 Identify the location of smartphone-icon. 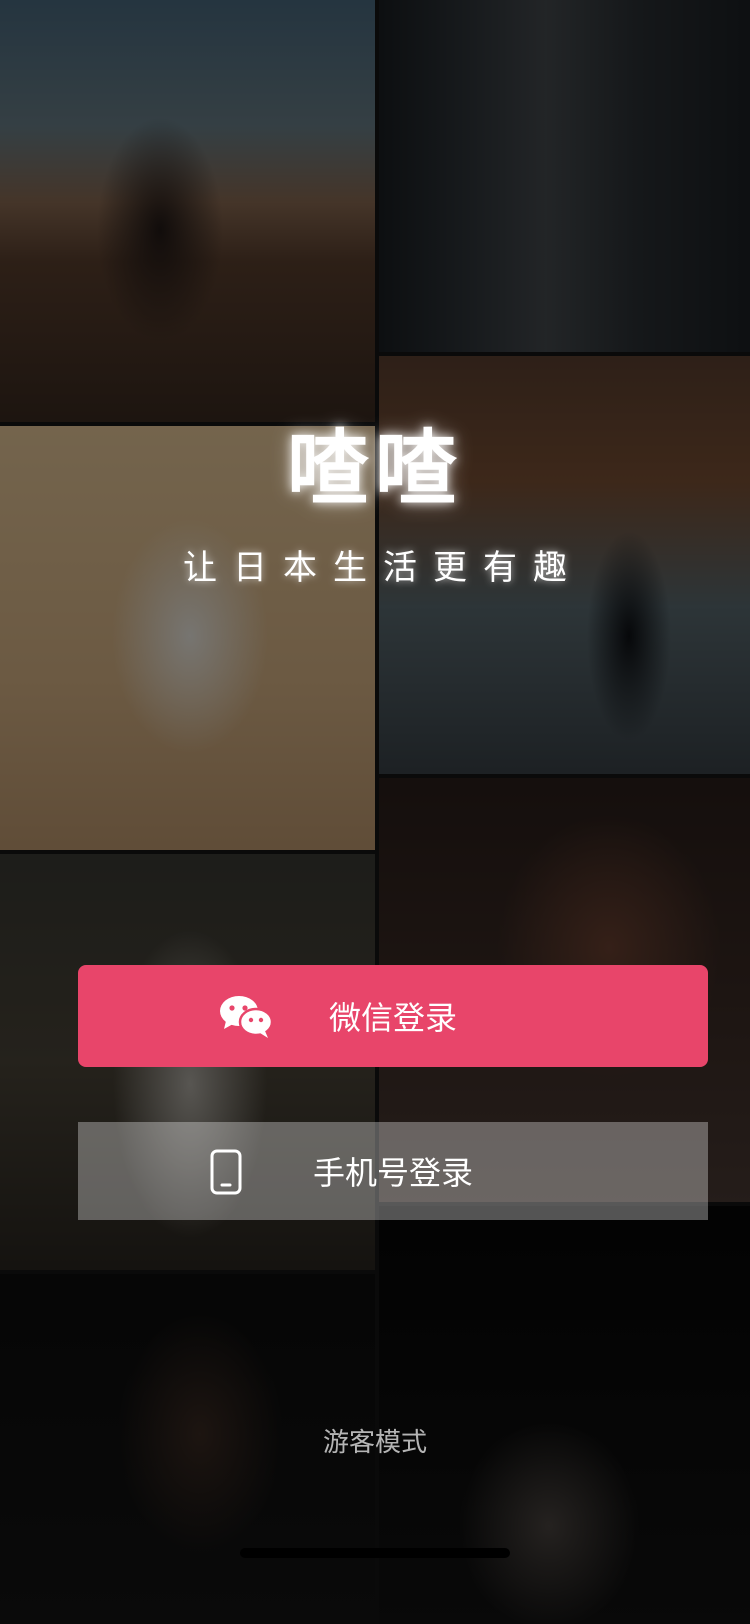
(226, 1172).